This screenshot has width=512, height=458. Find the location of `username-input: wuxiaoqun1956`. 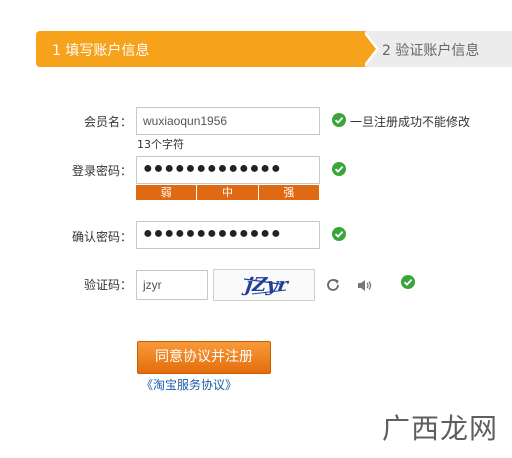

username-input: wuxiaoqun1956 is located at coordinates (228, 121).